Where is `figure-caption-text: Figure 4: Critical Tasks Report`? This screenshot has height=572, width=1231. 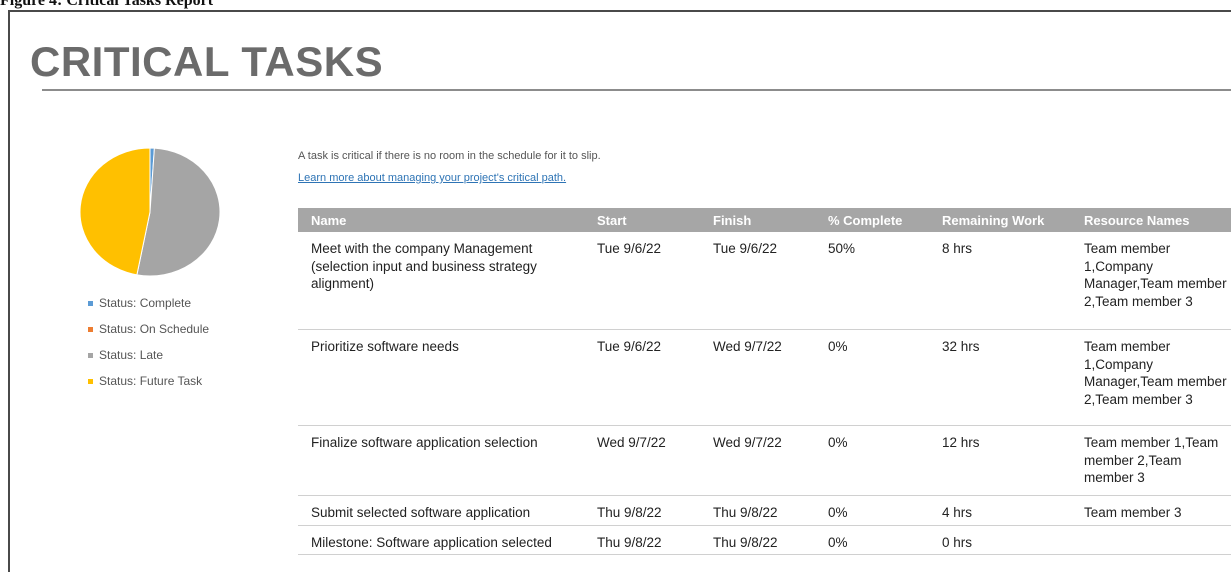 figure-caption-text: Figure 4: Critical Tasks Report is located at coordinates (107, 4).